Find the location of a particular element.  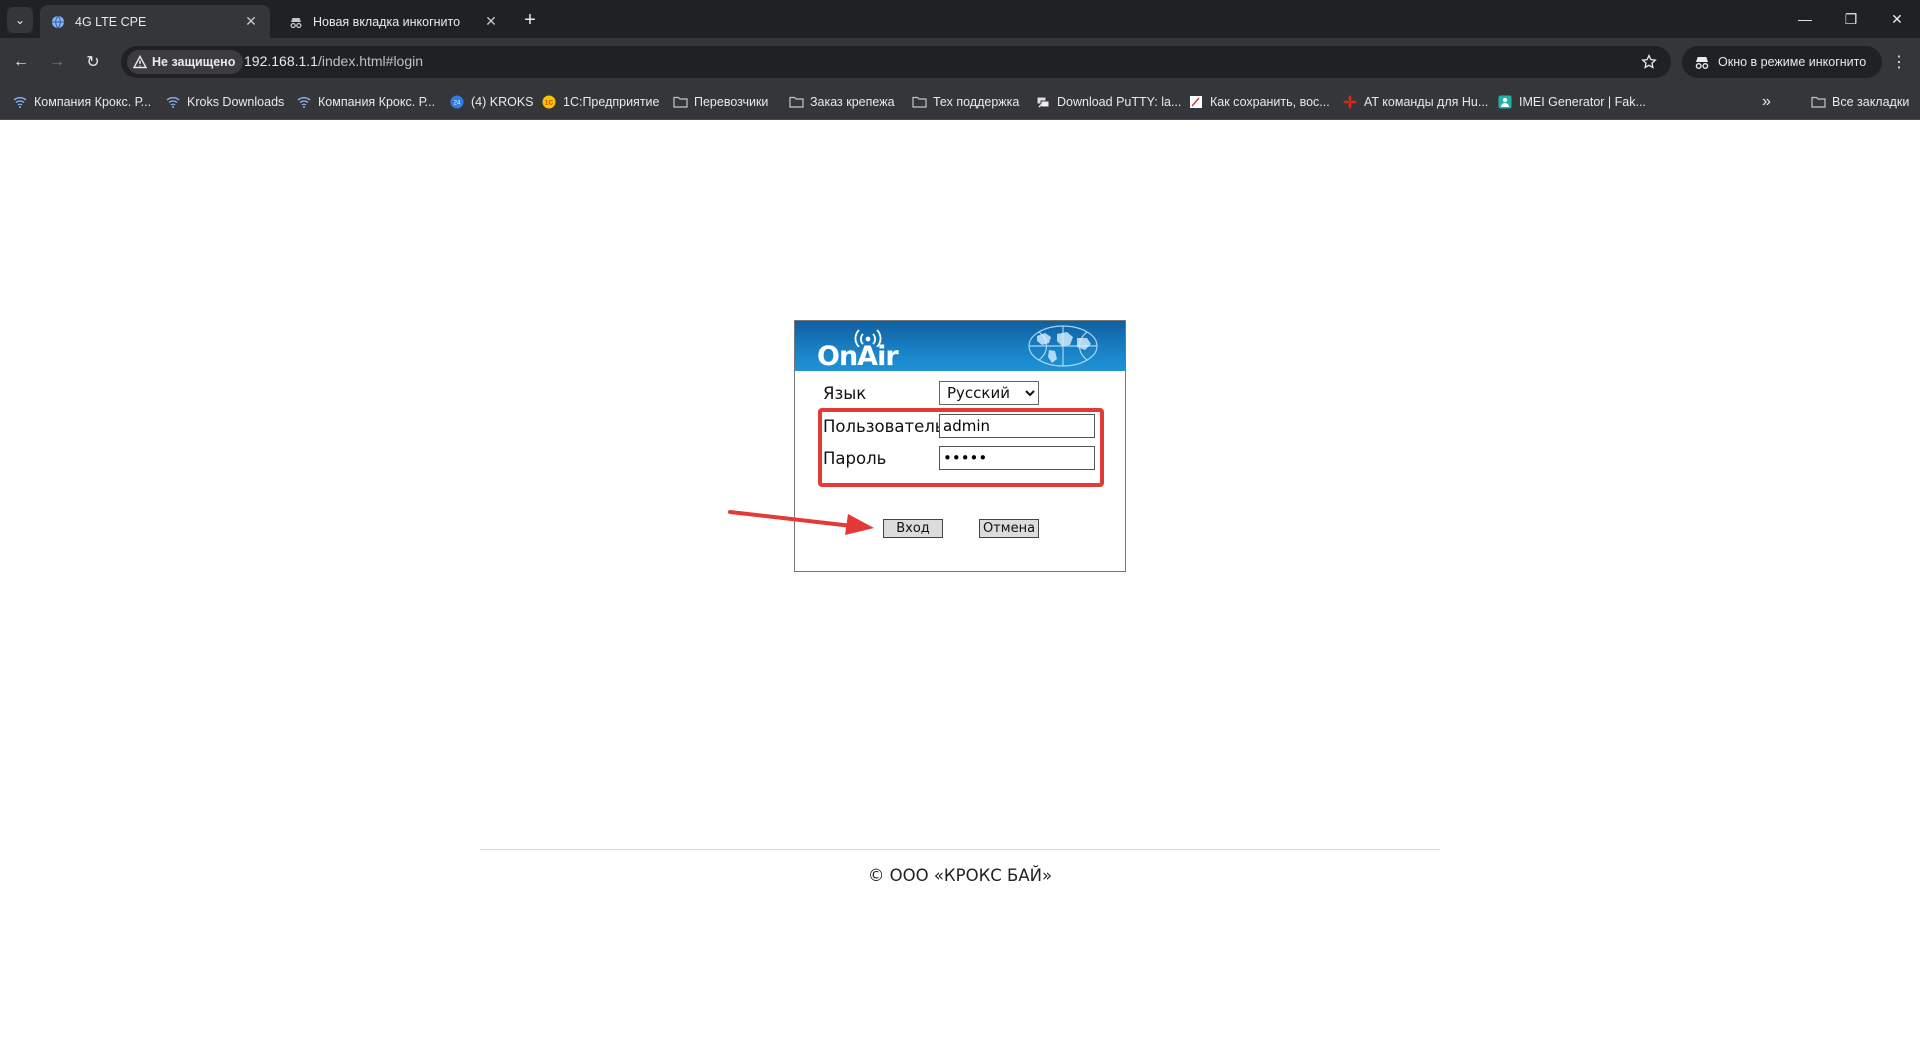

reload-button: ↻ is located at coordinates (93, 62).